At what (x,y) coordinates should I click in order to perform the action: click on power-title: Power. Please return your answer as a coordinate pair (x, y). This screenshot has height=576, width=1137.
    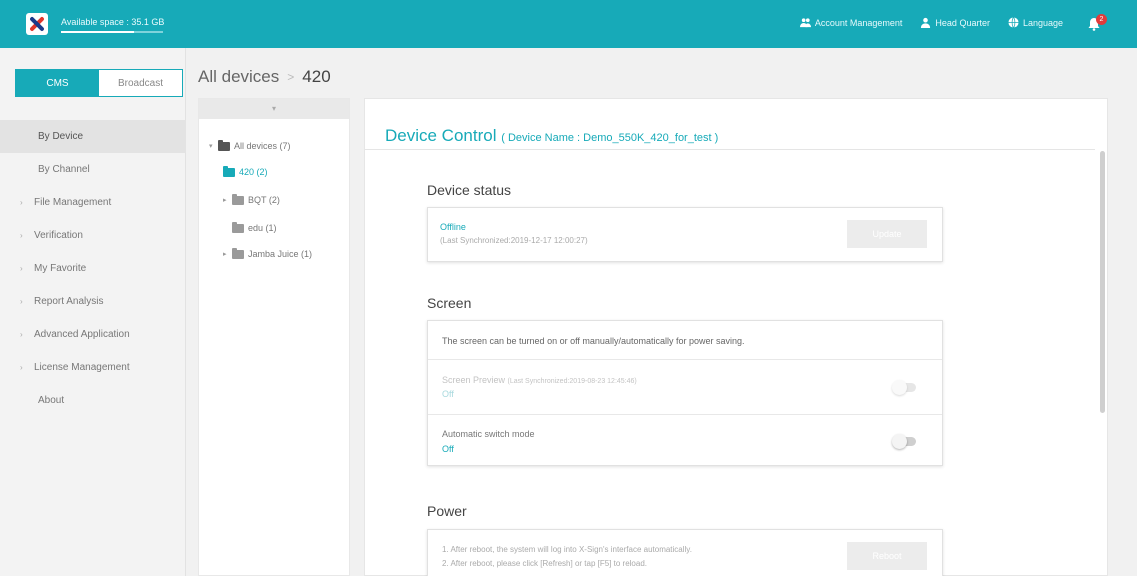
    Looking at the image, I should click on (447, 511).